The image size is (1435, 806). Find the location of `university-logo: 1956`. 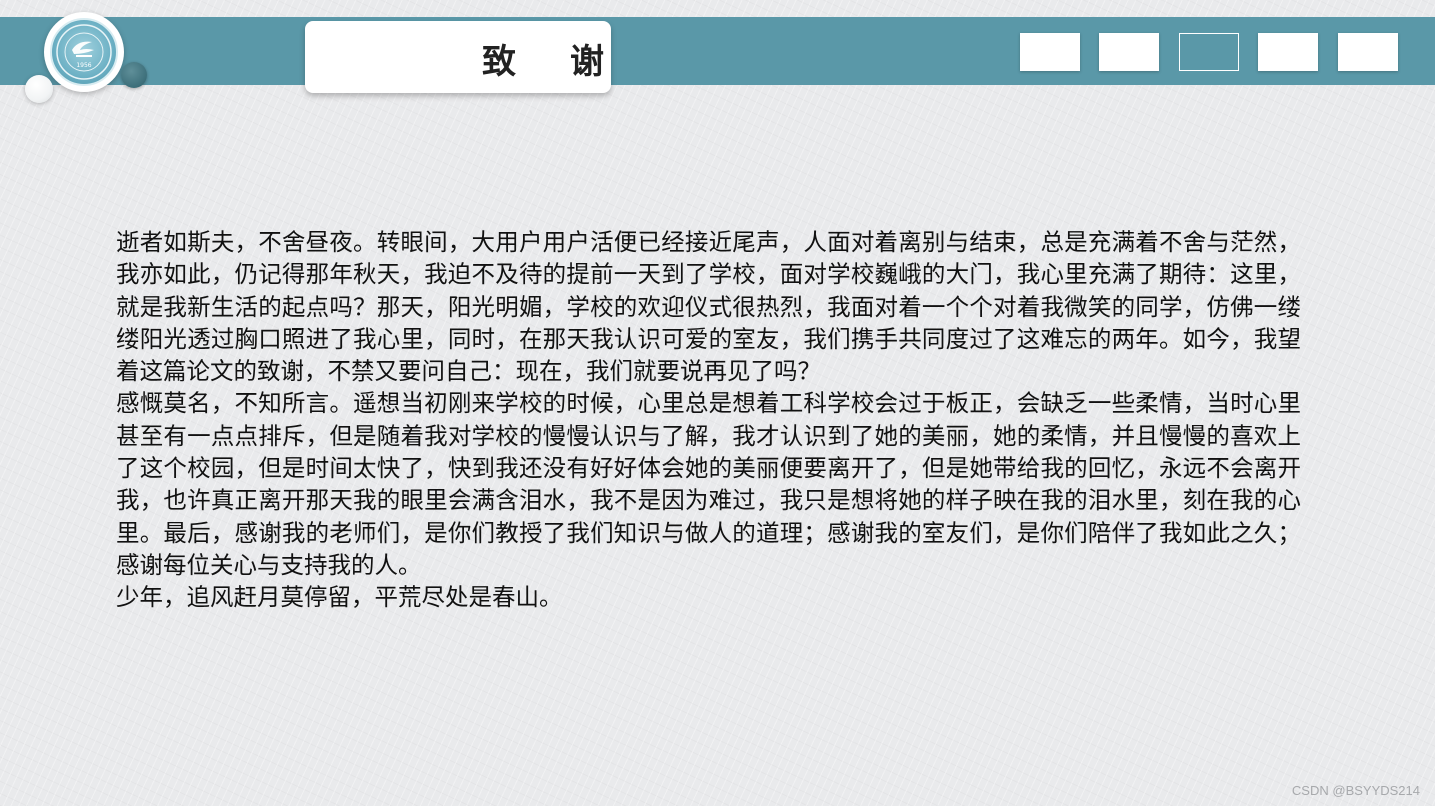

university-logo: 1956 is located at coordinates (84, 52).